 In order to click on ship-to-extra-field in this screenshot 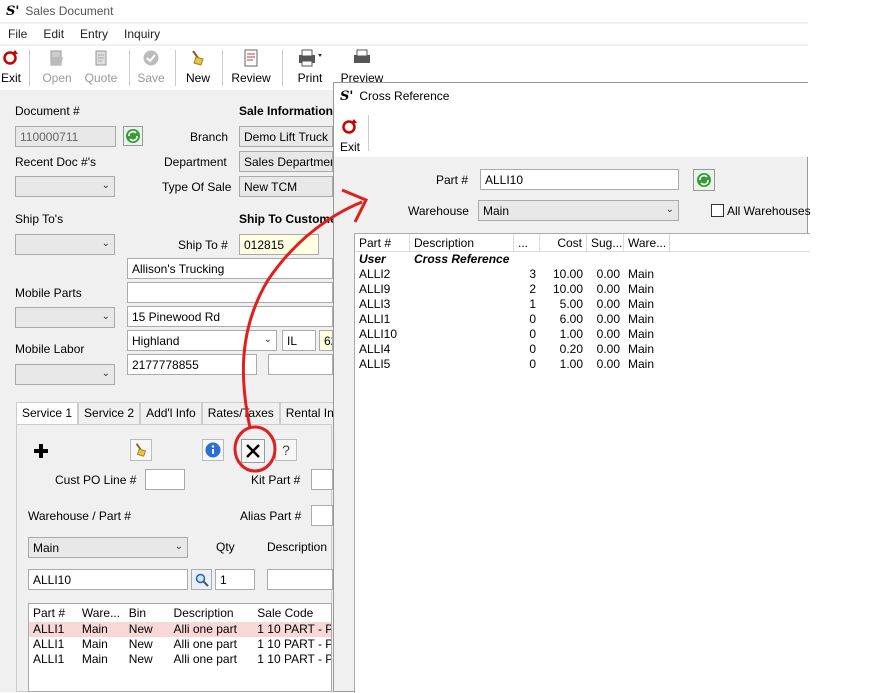, I will do `click(300, 364)`.